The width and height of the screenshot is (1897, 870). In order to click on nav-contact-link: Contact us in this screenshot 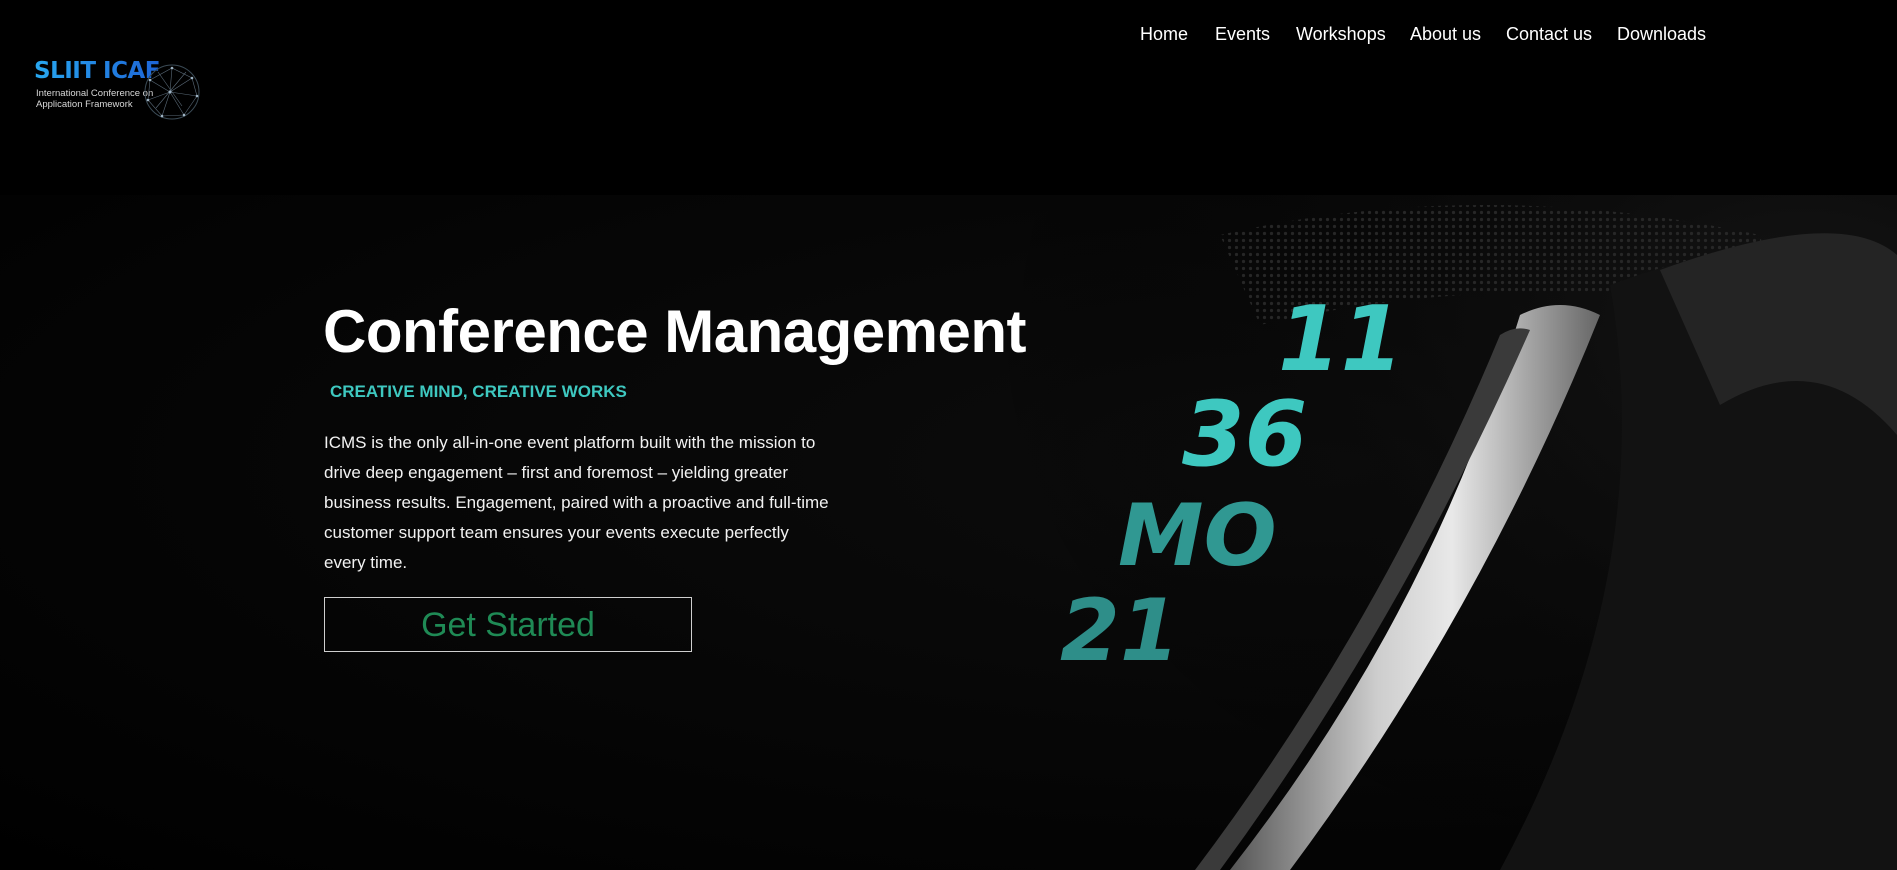, I will do `click(1549, 34)`.